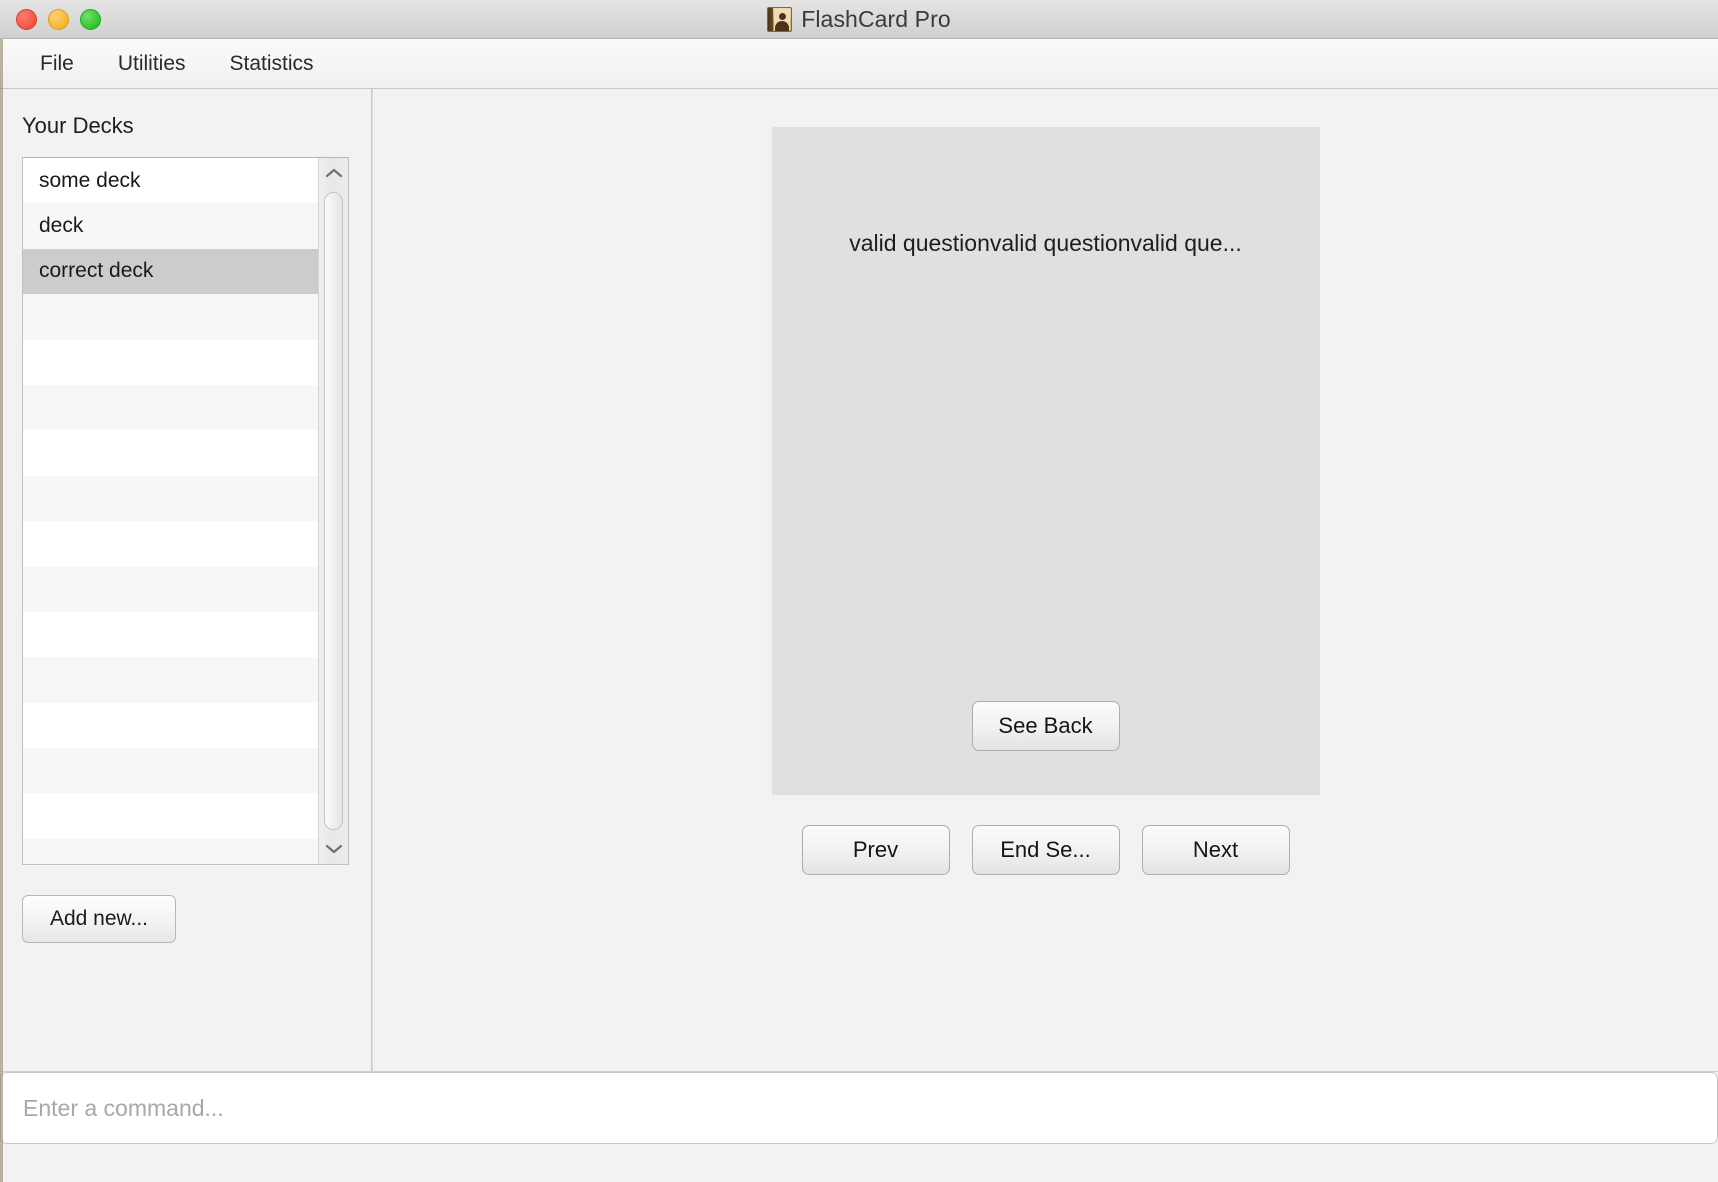 The image size is (1718, 1182). I want to click on menu-item-file: File, so click(57, 64).